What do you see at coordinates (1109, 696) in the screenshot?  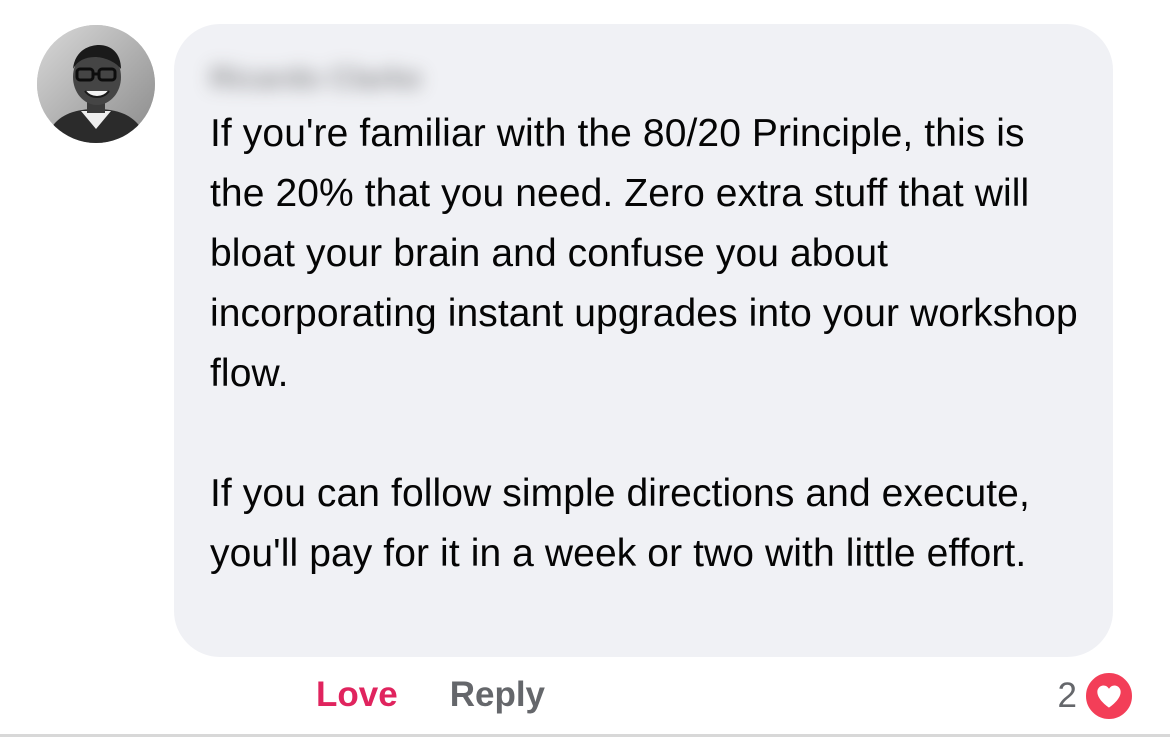 I see `heart-icon` at bounding box center [1109, 696].